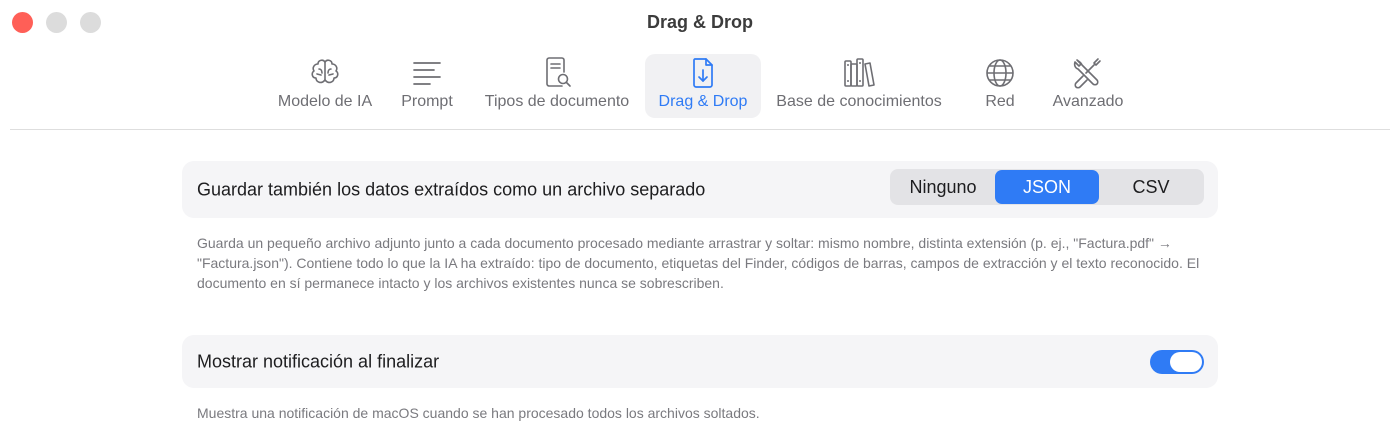 The height and width of the screenshot is (439, 1400). I want to click on document-download-icon, so click(703, 73).